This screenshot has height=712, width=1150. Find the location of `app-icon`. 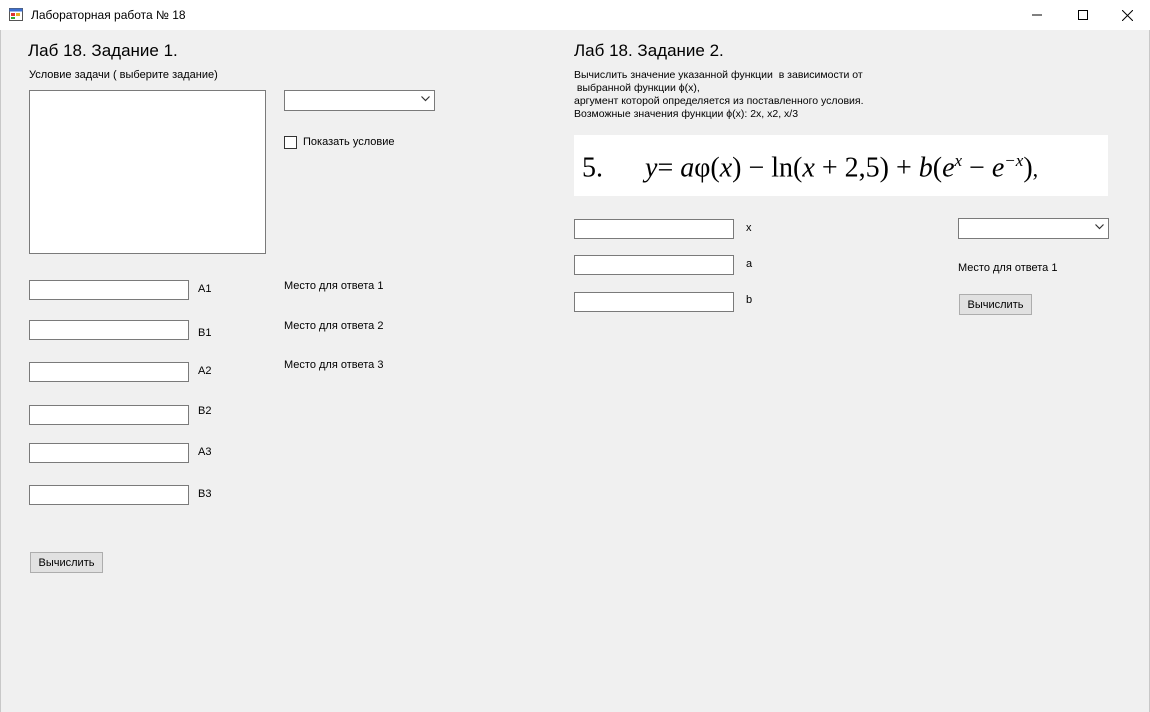

app-icon is located at coordinates (16, 14).